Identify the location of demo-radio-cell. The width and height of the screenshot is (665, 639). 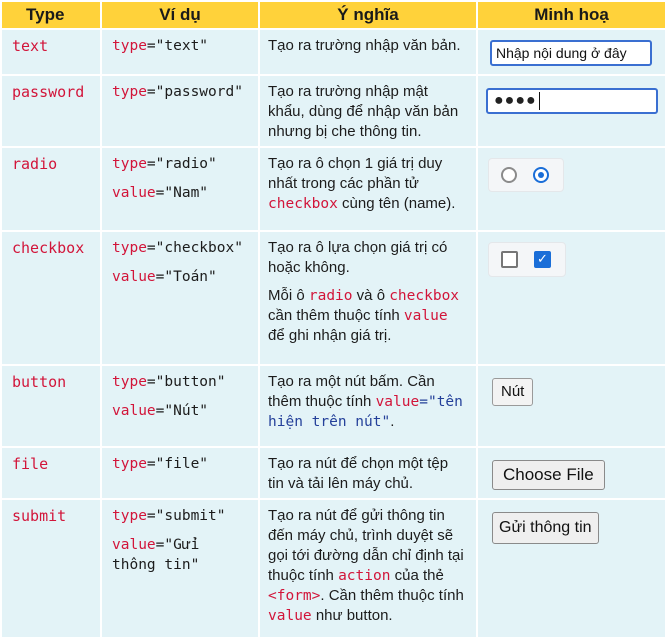
(570, 189).